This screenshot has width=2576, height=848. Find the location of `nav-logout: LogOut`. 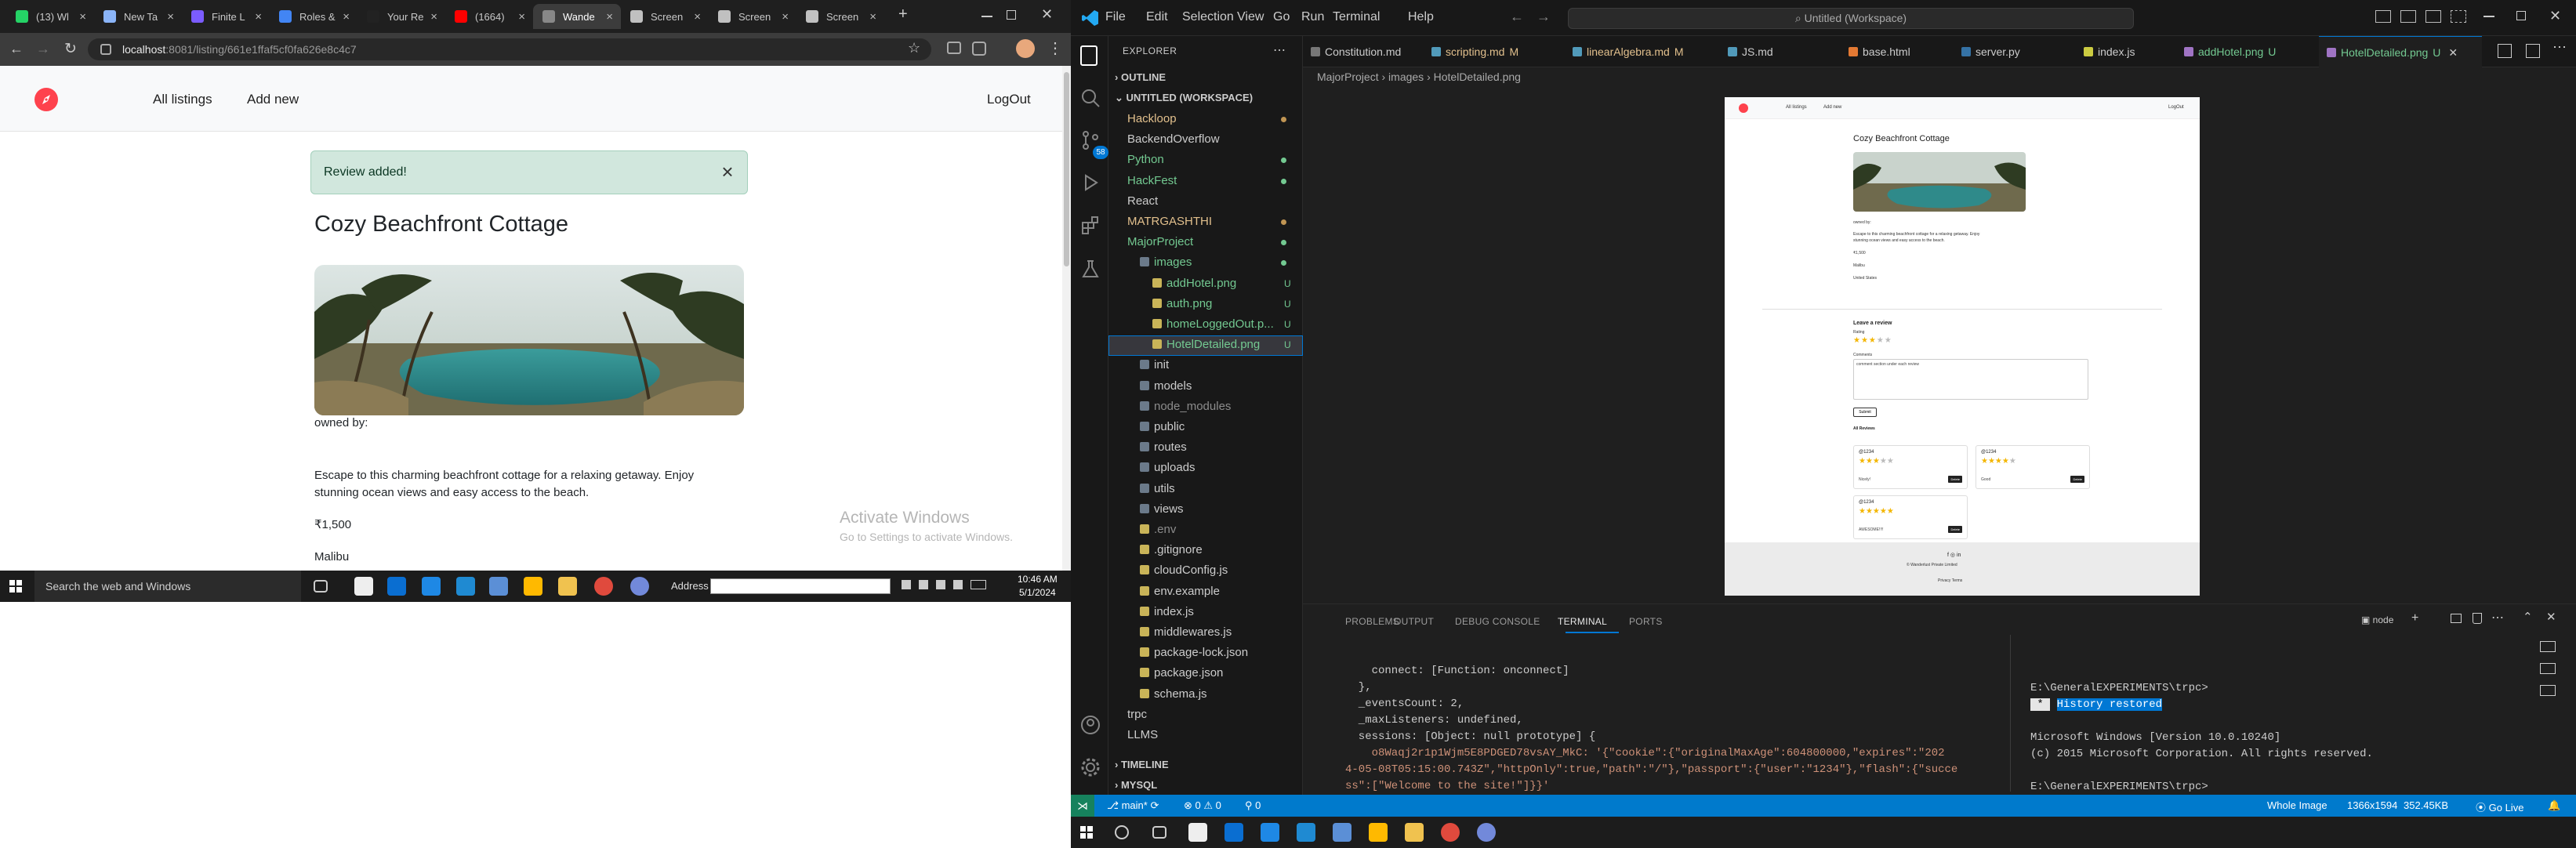

nav-logout: LogOut is located at coordinates (1009, 99).